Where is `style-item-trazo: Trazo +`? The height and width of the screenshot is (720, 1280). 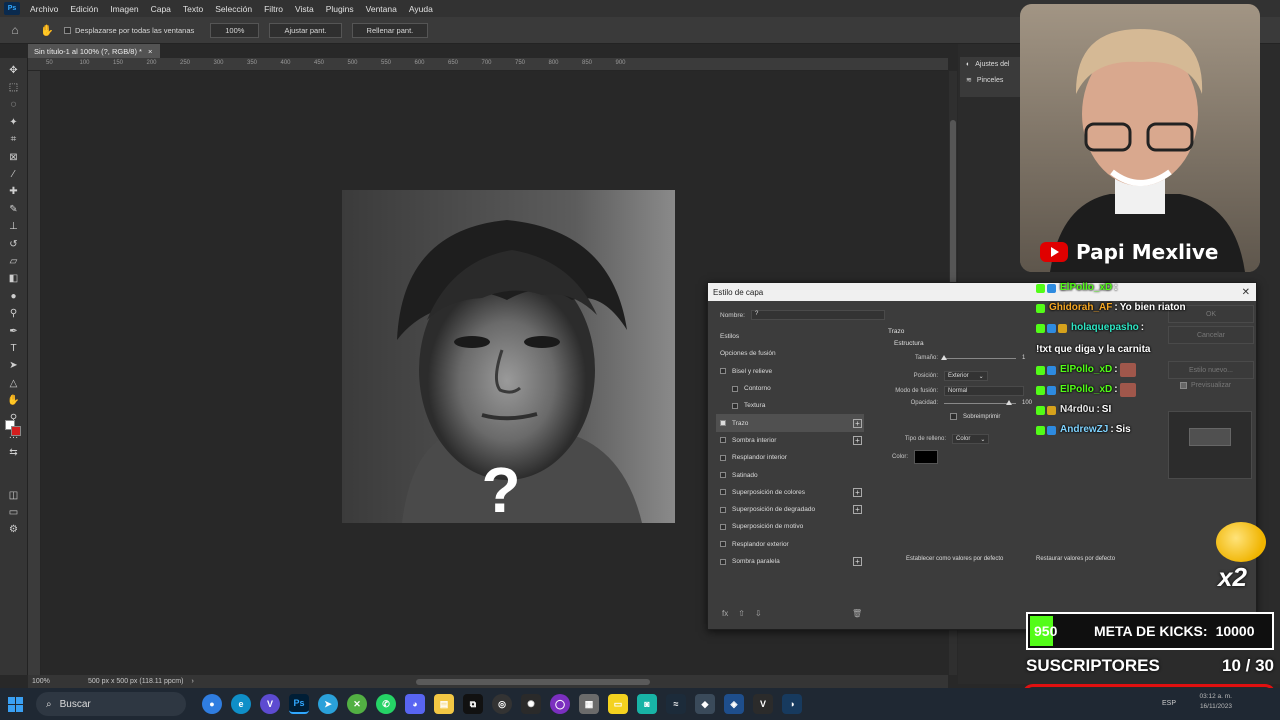
style-item-trazo: Trazo + is located at coordinates (790, 423).